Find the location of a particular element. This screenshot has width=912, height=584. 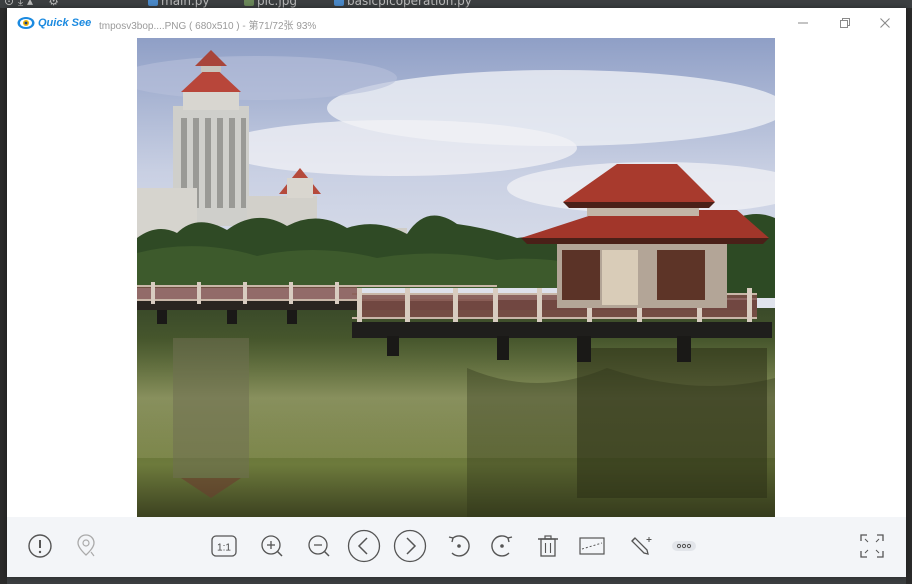

ide-sidebar is located at coordinates (3, 296).